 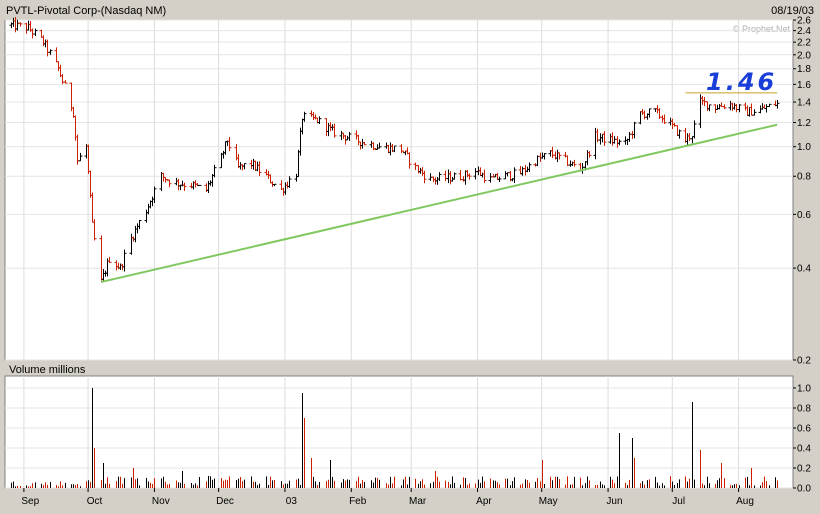 What do you see at coordinates (804, 69) in the screenshot?
I see `price-tick-label: 1.8` at bounding box center [804, 69].